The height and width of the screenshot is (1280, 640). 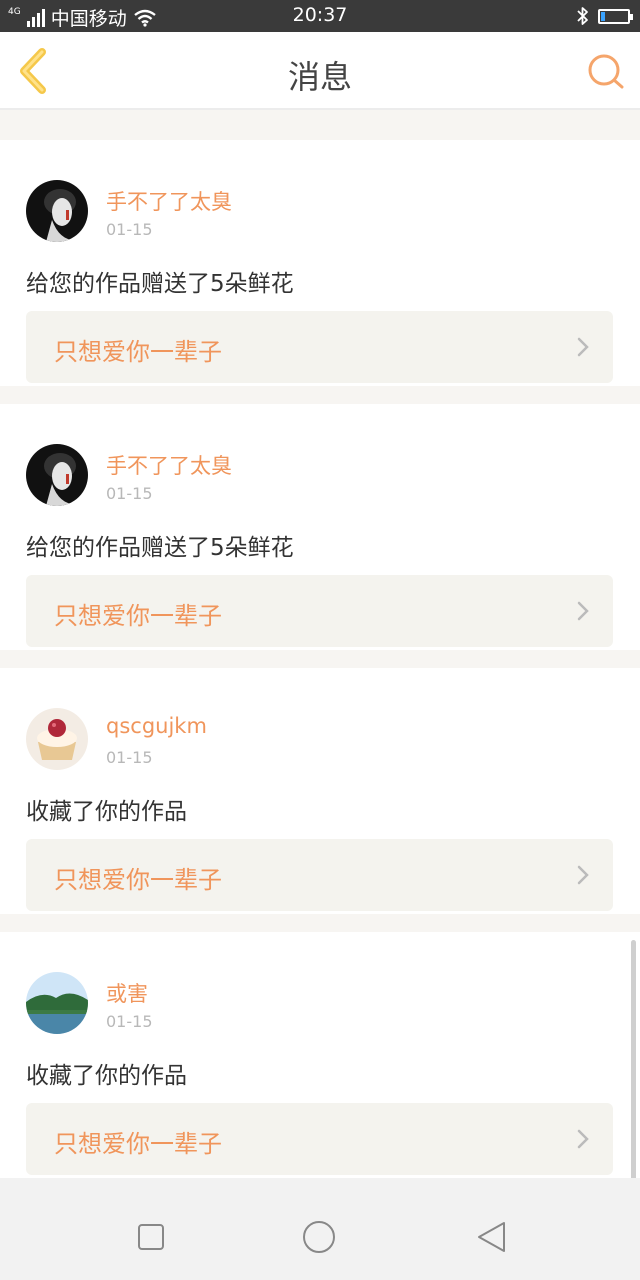 I want to click on status-time: 20:37, so click(x=320, y=15).